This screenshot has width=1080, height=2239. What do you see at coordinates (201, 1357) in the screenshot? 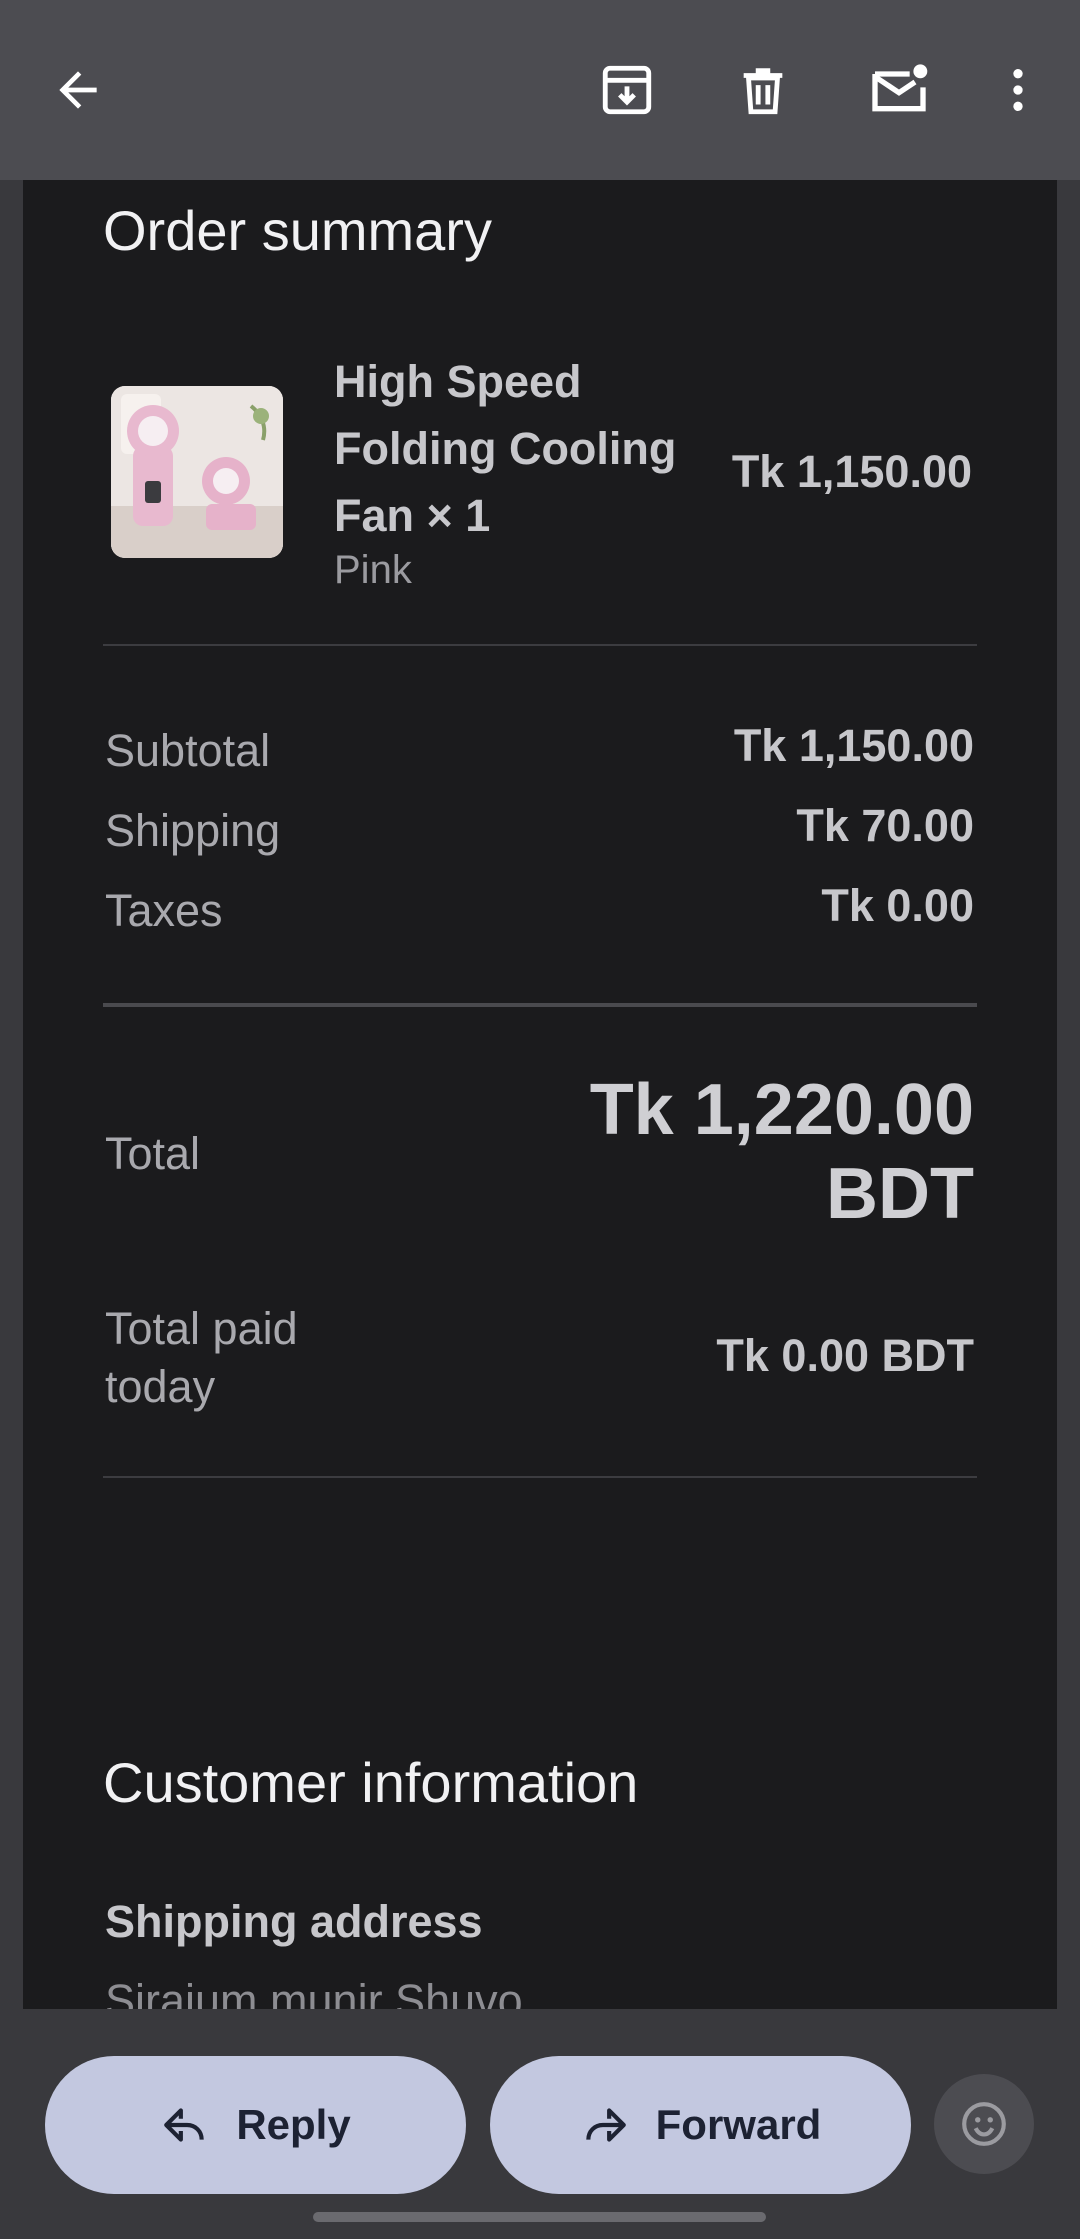
I see `total-paid-label: Total paid today` at bounding box center [201, 1357].